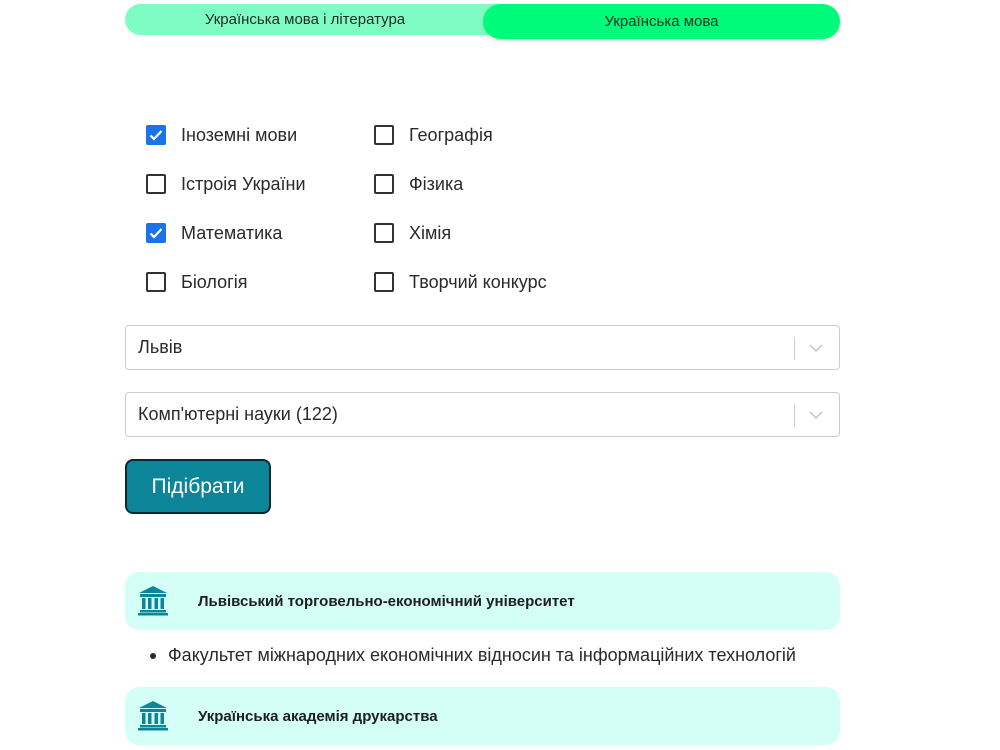 The width and height of the screenshot is (1000, 750). Describe the element at coordinates (451, 135) in the screenshot. I see `subject-label: Географія` at that location.